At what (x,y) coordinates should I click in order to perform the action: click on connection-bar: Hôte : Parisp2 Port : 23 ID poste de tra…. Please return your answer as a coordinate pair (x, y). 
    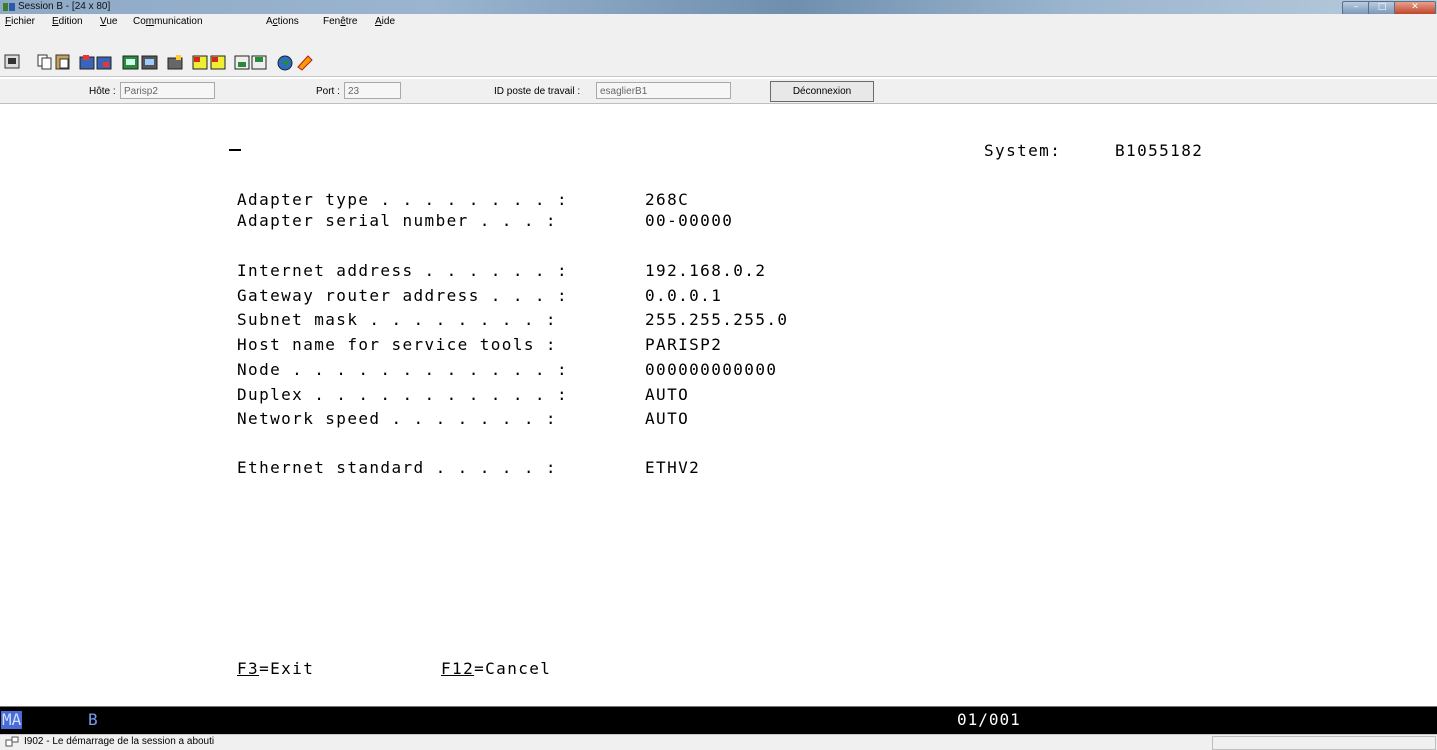
    Looking at the image, I should click on (718, 91).